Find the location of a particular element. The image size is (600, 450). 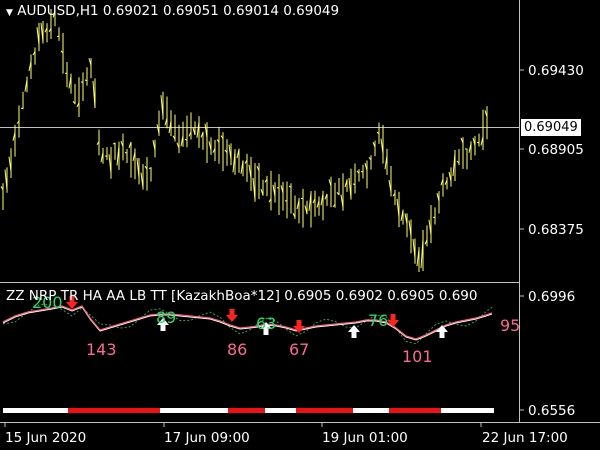

indicator-values: 0.6905 0.6902 0.6905 0.690 is located at coordinates (381, 296).